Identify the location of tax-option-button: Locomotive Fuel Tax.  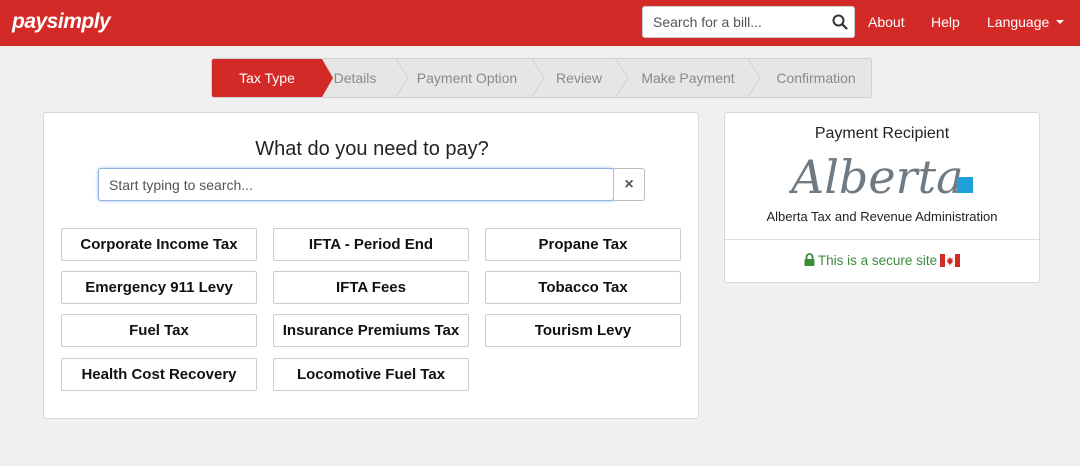
(371, 374).